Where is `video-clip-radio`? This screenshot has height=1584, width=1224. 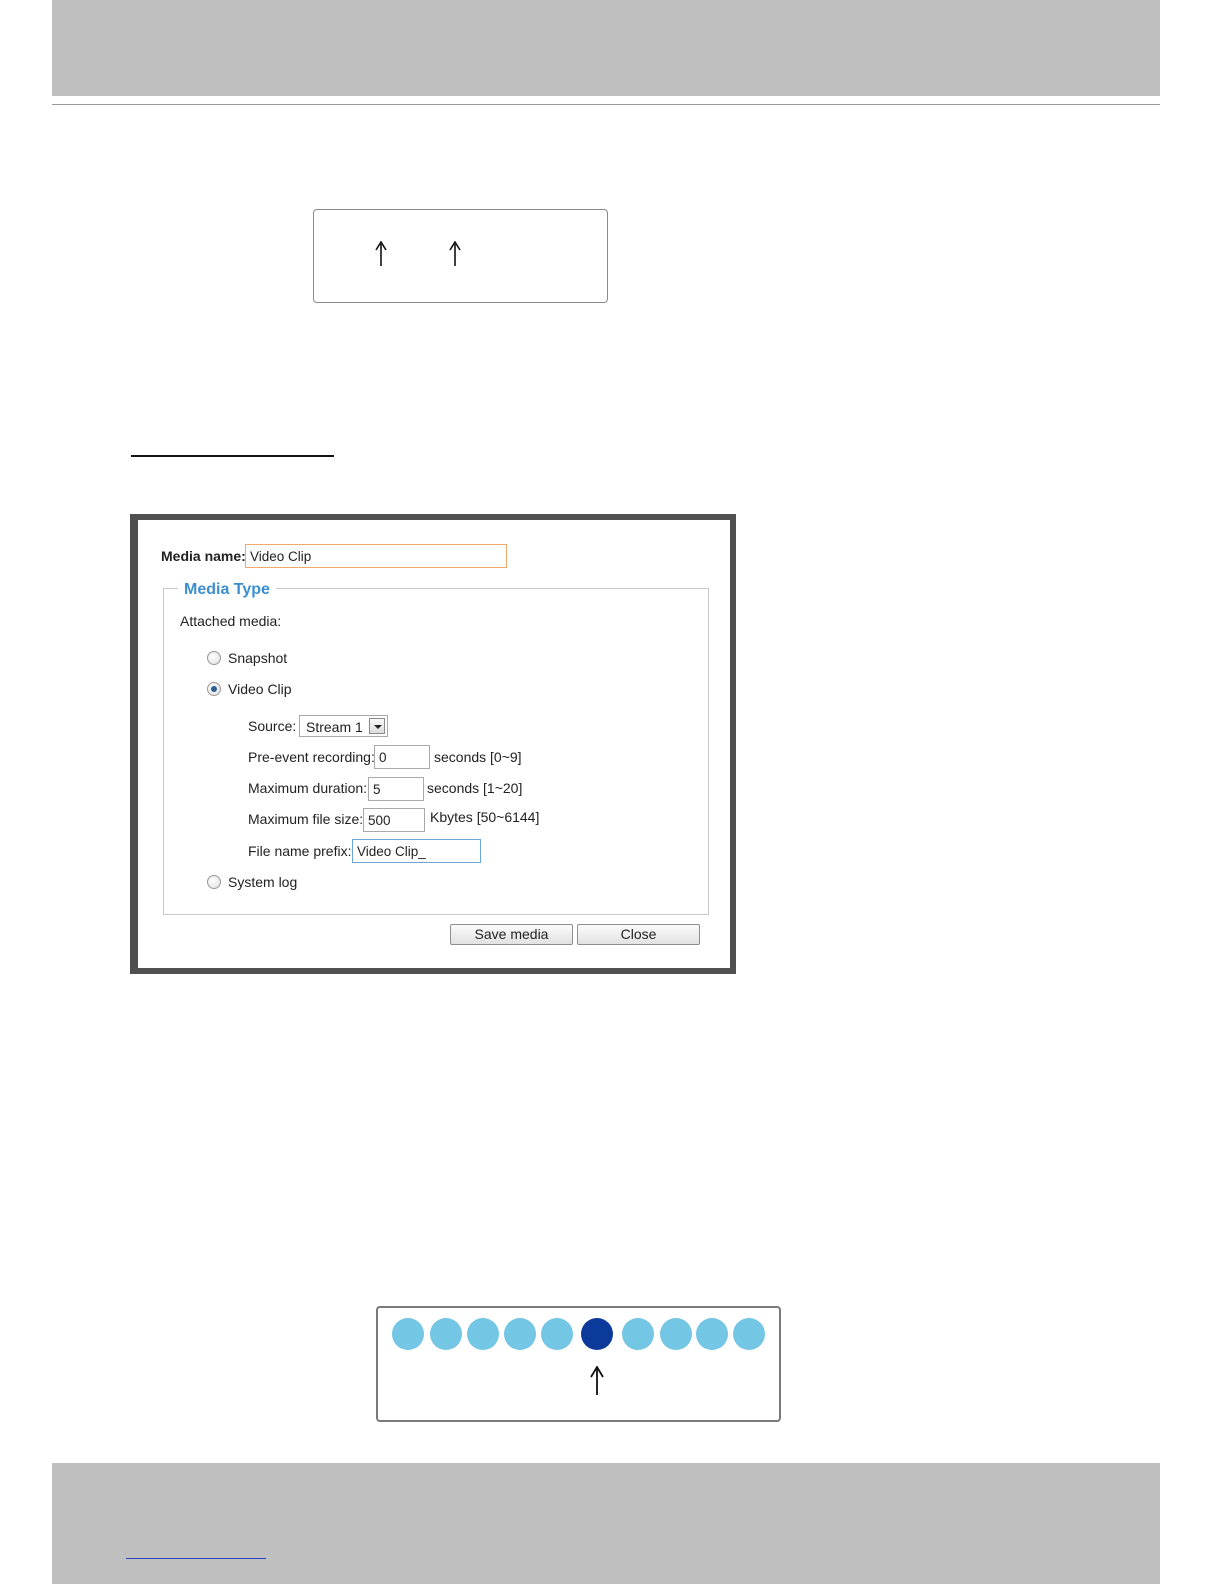 video-clip-radio is located at coordinates (214, 689).